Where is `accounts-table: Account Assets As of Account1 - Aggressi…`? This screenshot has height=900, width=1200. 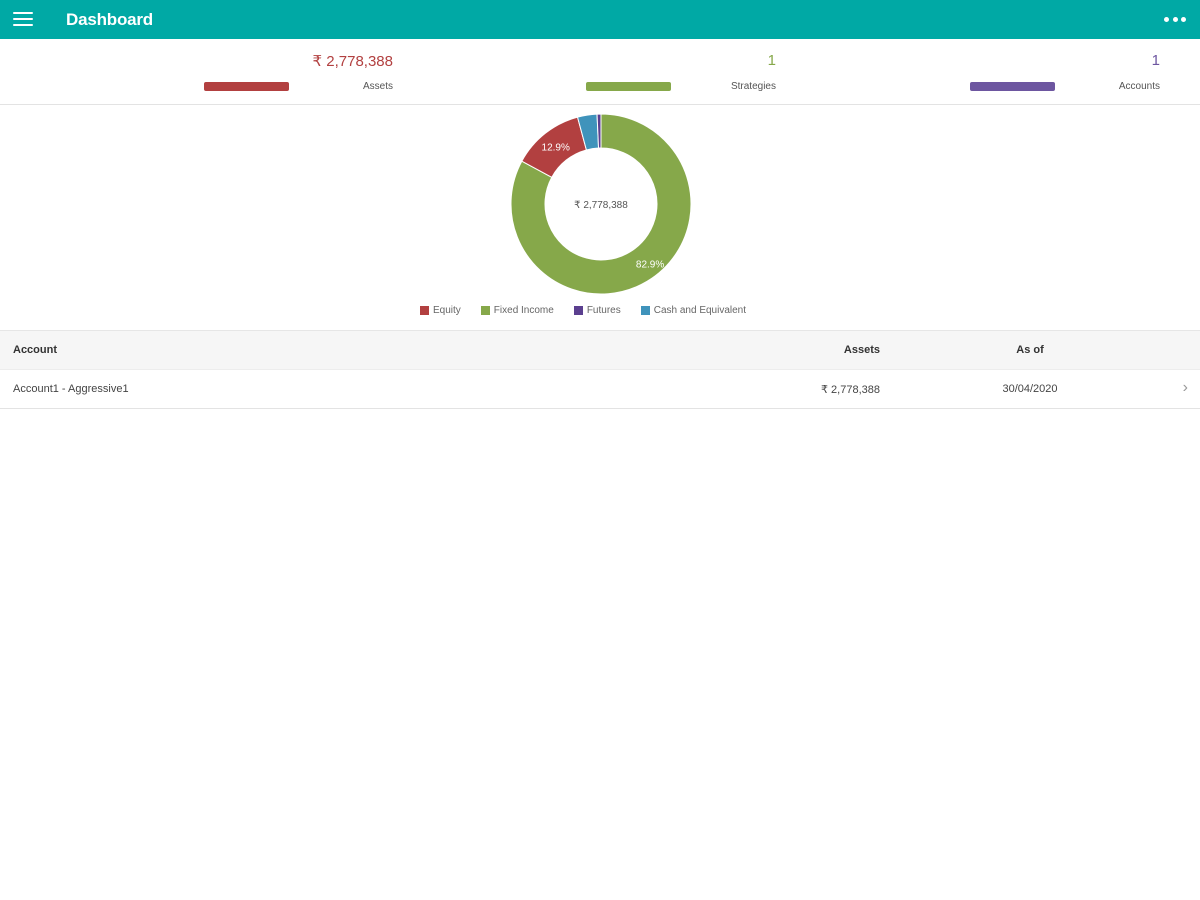 accounts-table: Account Assets As of Account1 - Aggressi… is located at coordinates (600, 369).